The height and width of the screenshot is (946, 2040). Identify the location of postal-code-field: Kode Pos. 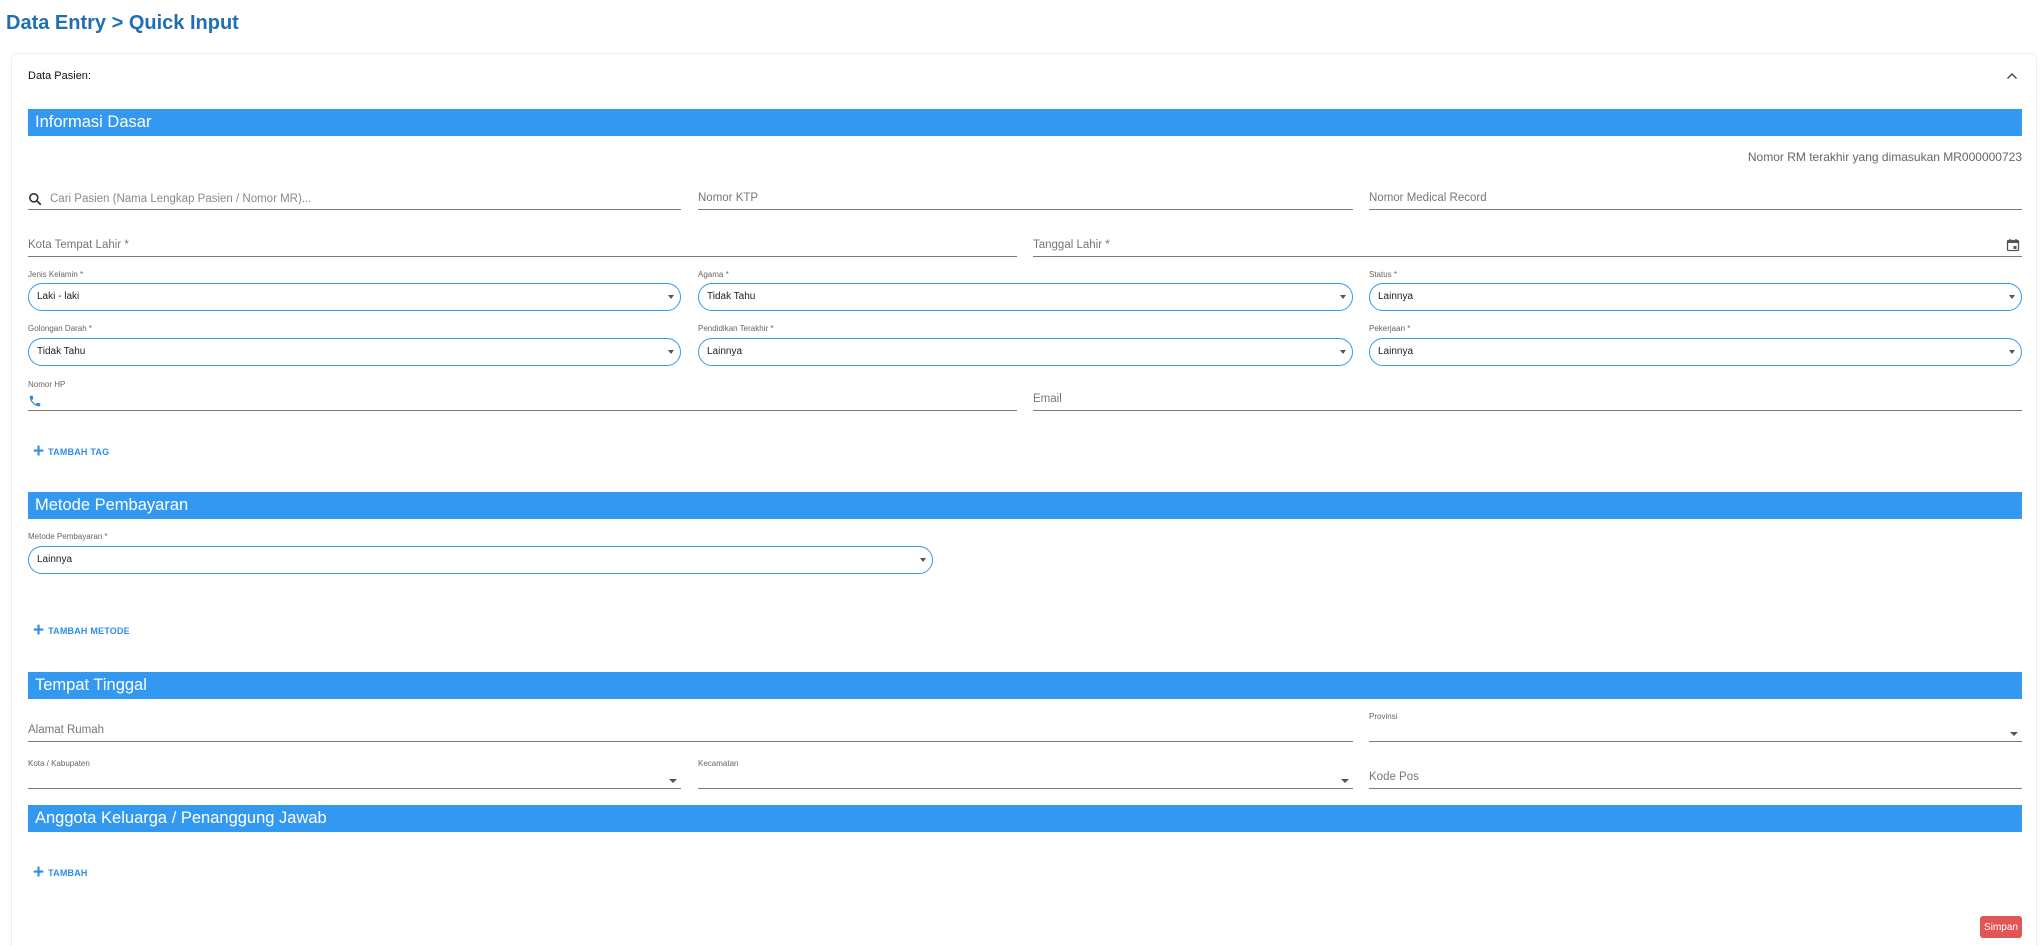
(1695, 776).